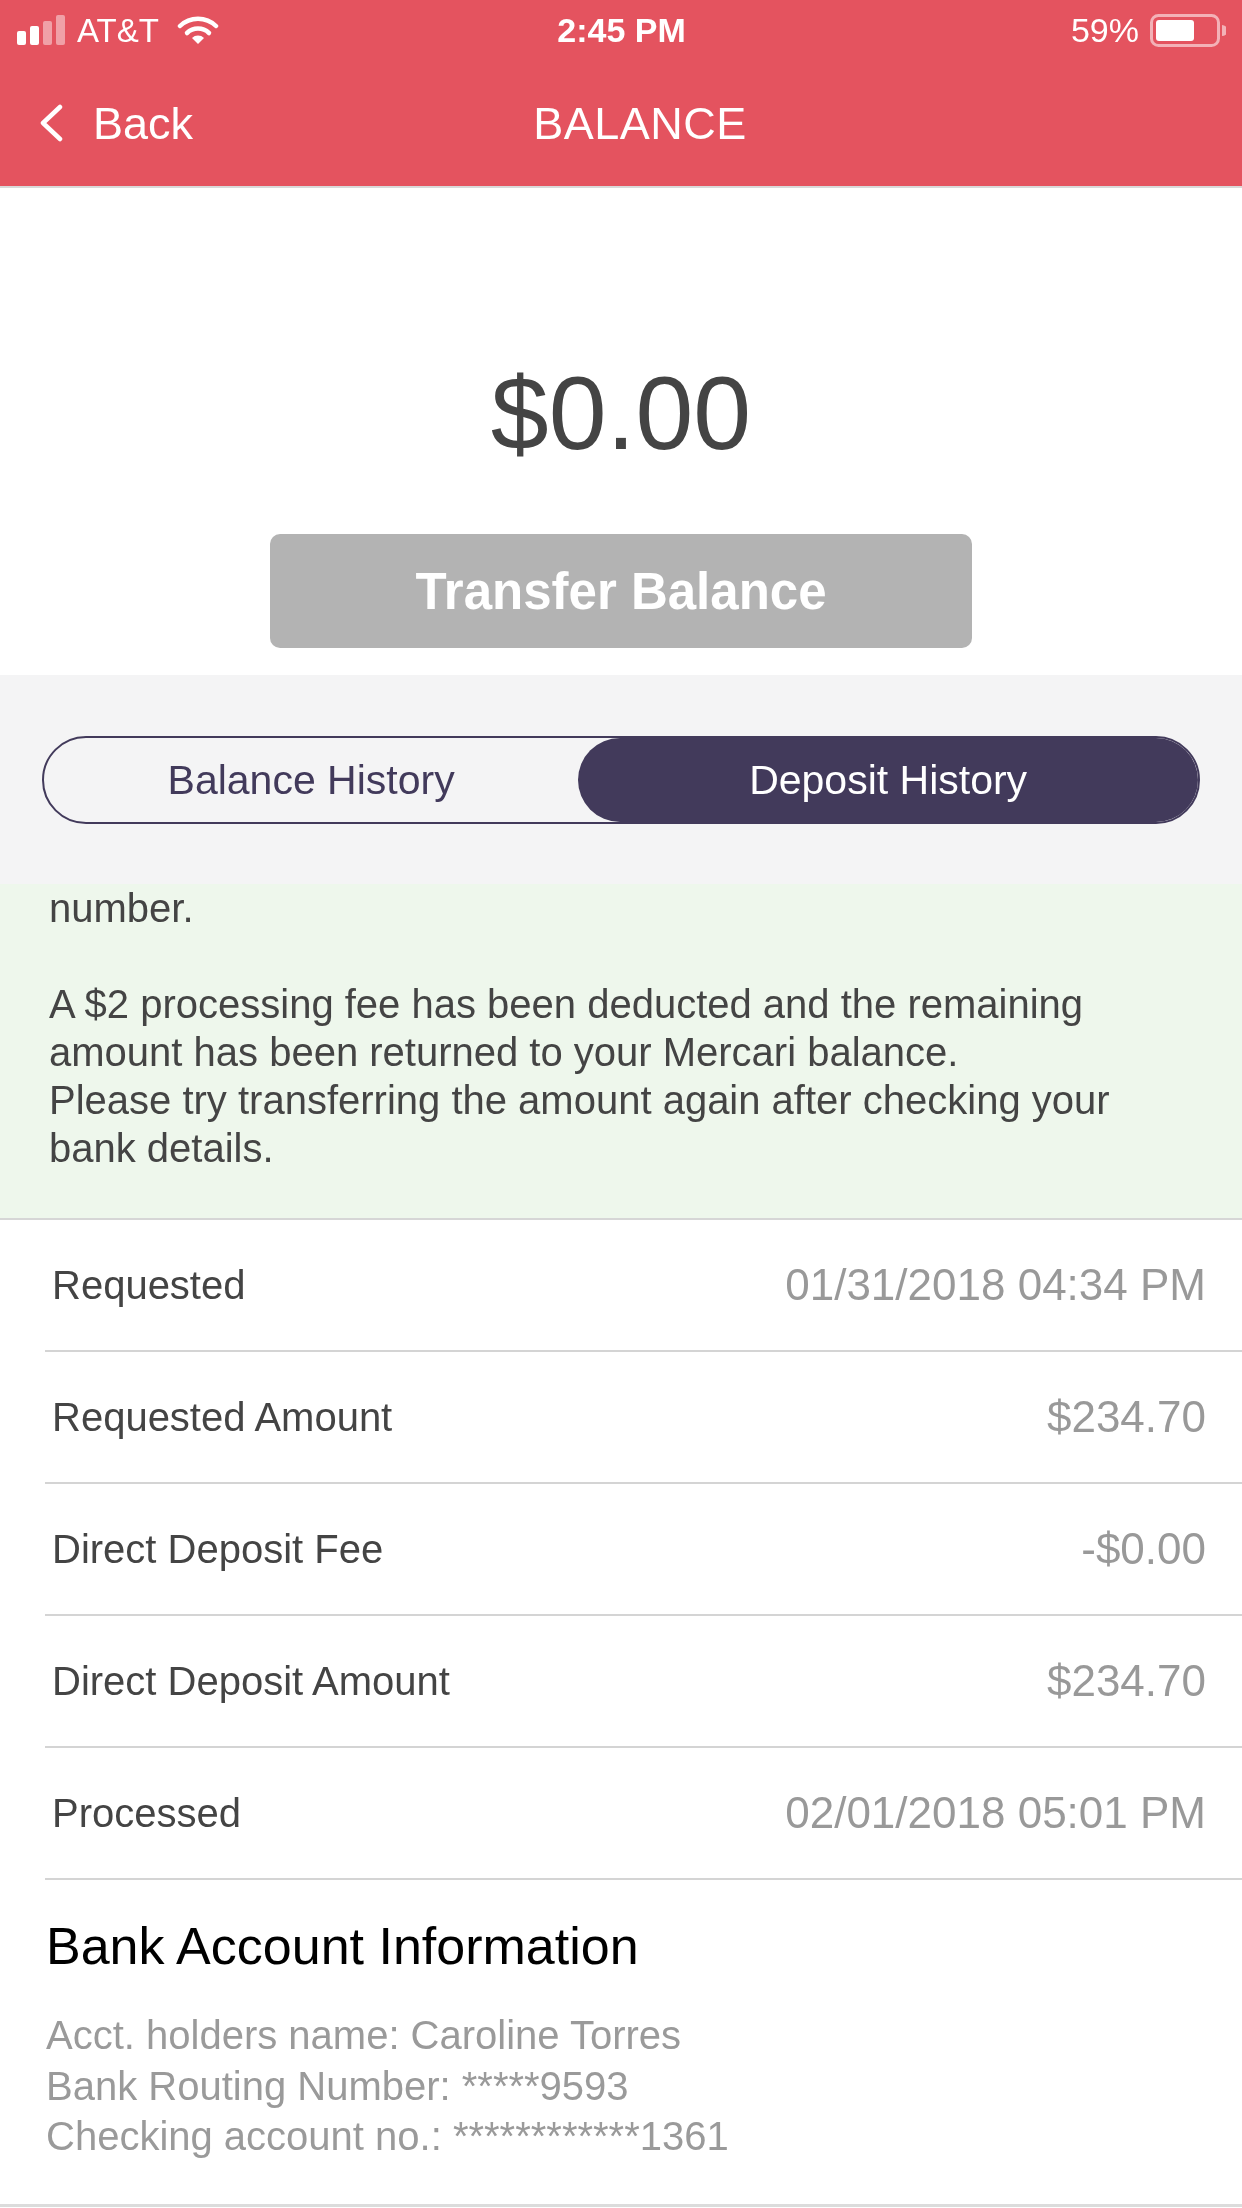  Describe the element at coordinates (251, 1681) in the screenshot. I see `detail-label: Direct Deposit Amount` at that location.